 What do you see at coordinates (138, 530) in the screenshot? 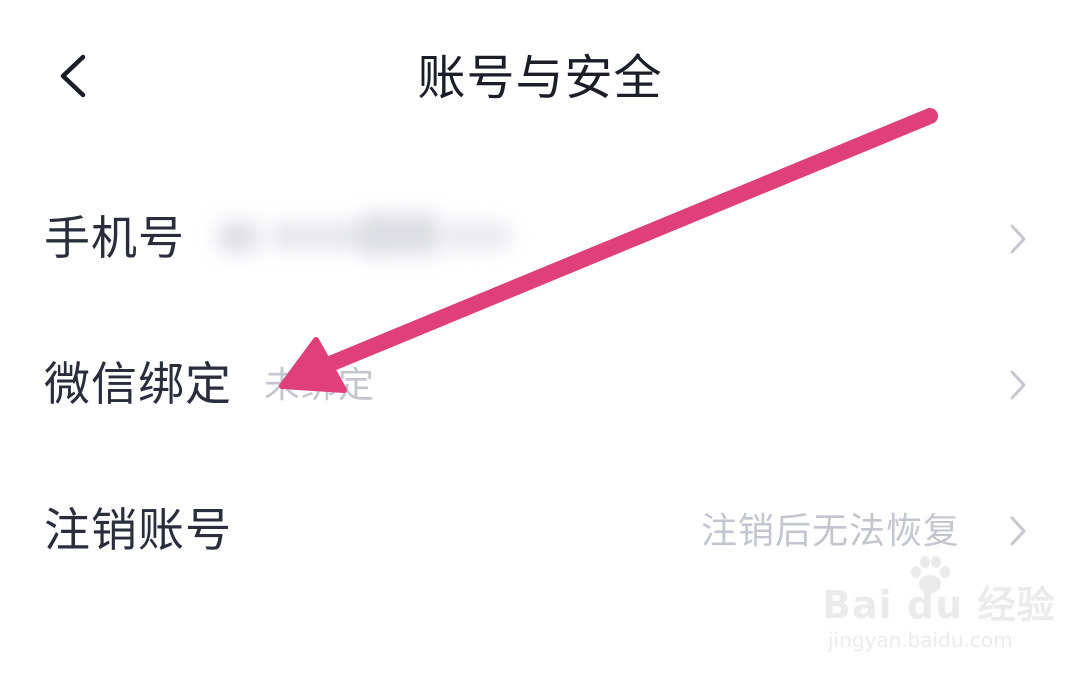
I see `delete-account-label: 注销账号` at bounding box center [138, 530].